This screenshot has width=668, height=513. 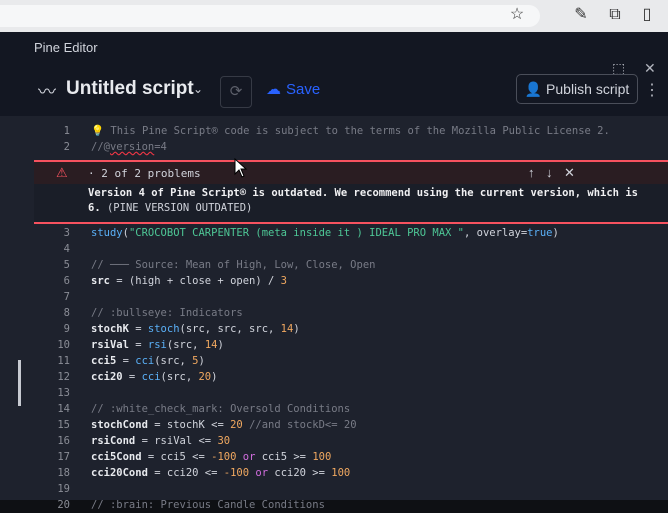 What do you see at coordinates (157, 345) in the screenshot?
I see `code-text: rsiVal = rsi(src, 14)` at bounding box center [157, 345].